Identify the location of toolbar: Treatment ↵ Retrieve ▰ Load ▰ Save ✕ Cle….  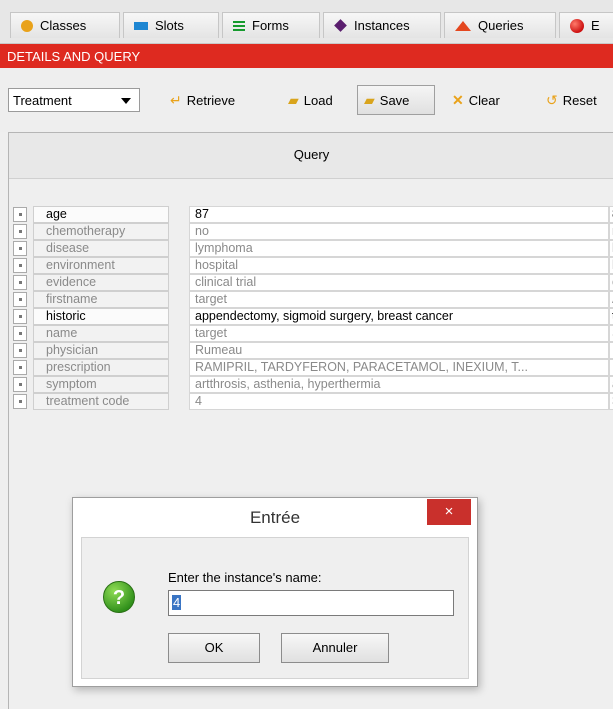
(306, 100).